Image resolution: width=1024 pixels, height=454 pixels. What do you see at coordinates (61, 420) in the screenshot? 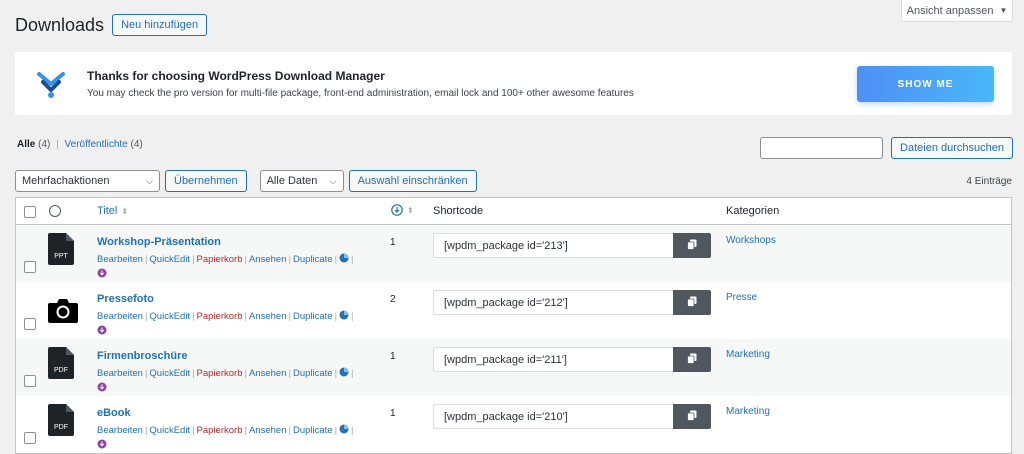
I see `pdf-file-icon: PDF` at bounding box center [61, 420].